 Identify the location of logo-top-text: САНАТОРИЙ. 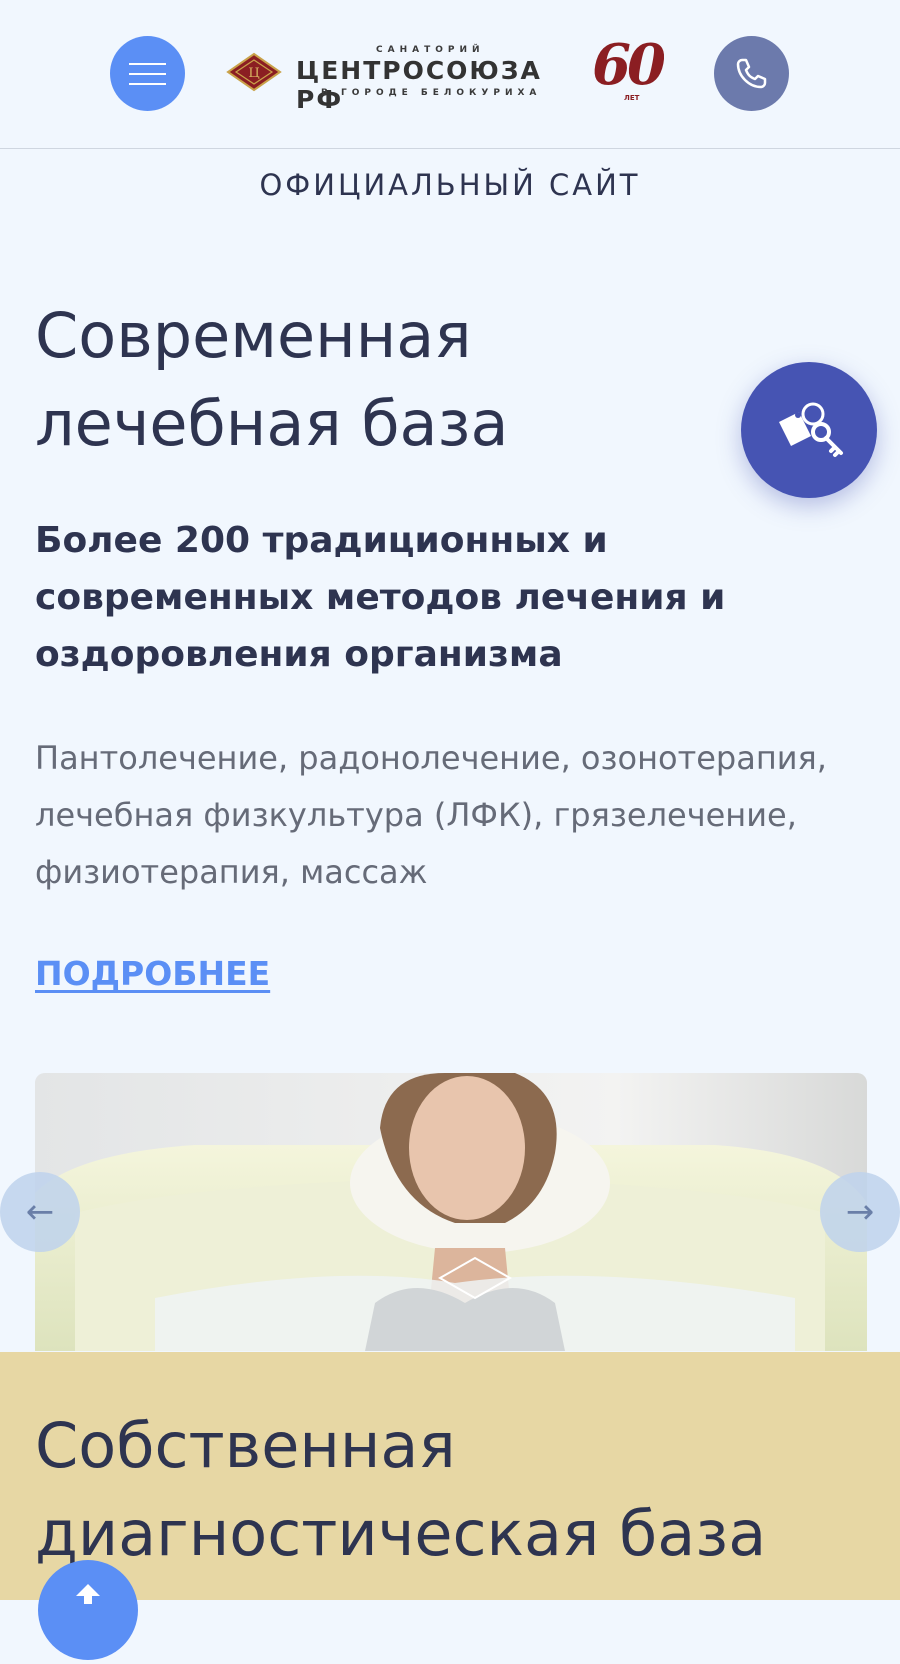
(430, 50).